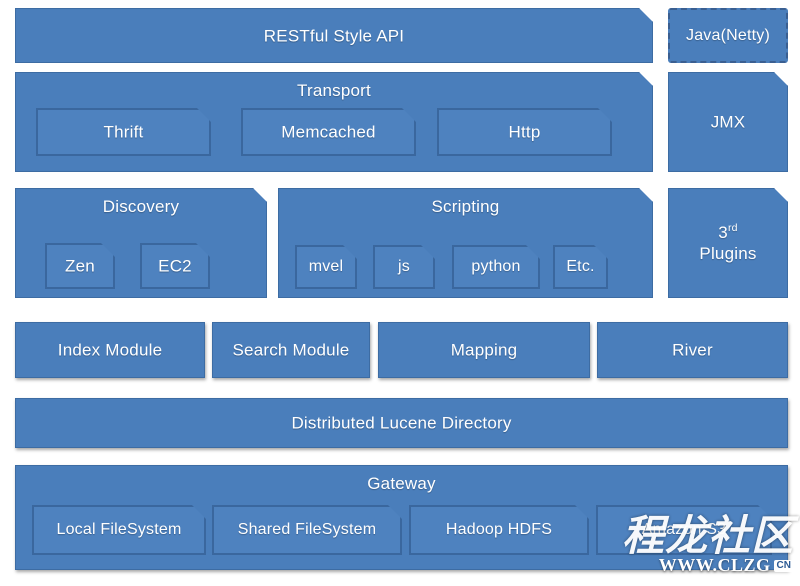 This screenshot has height=586, width=800. I want to click on block-ec2: EC2, so click(175, 266).